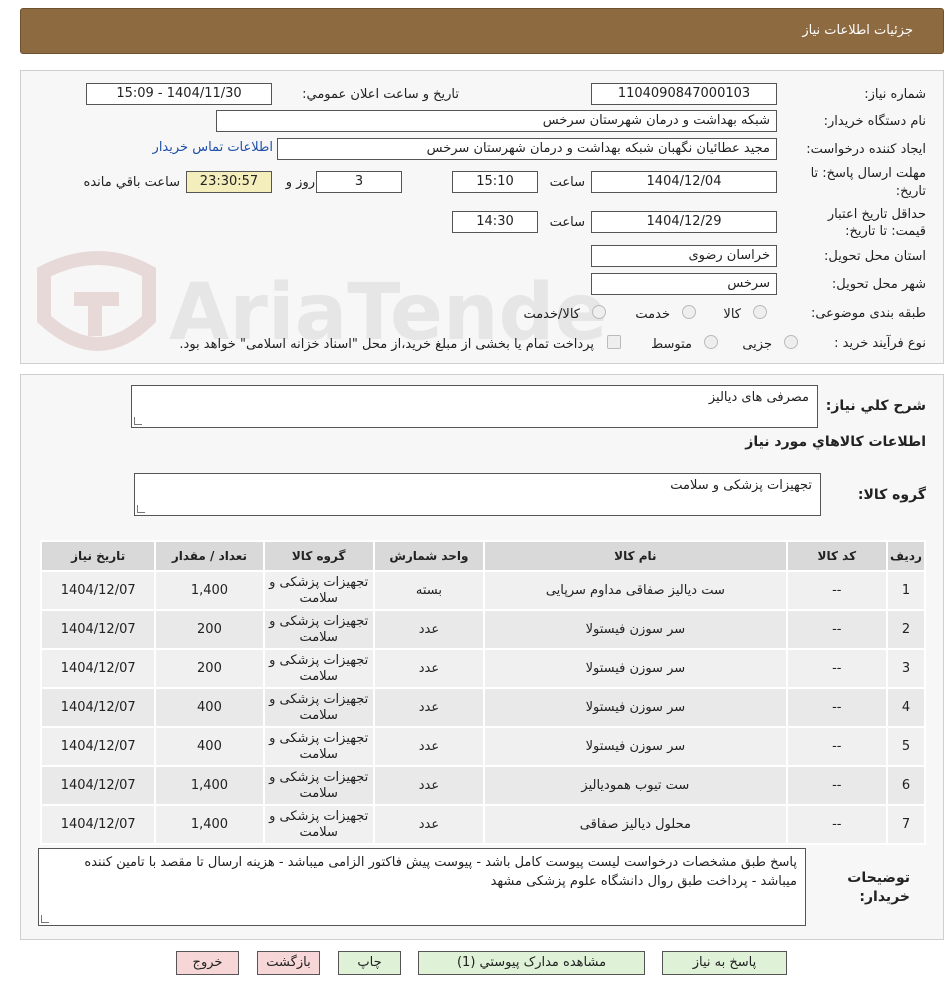 Image resolution: width=944 pixels, height=995 pixels. What do you see at coordinates (684, 94) in the screenshot?
I see `need-number-field: 1104090847000103` at bounding box center [684, 94].